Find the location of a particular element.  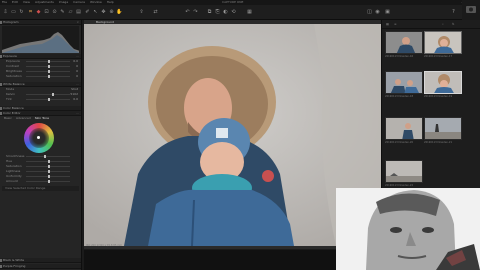

uniformity-slider is located at coordinates (48, 176).